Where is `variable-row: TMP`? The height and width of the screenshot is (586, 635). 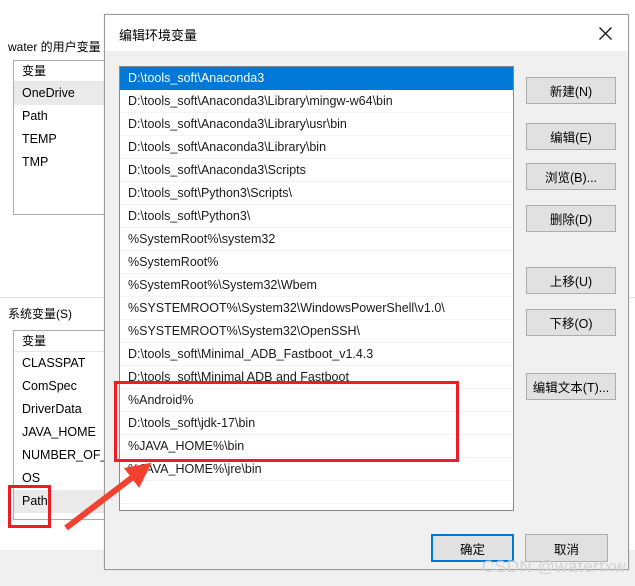
variable-row: TMP is located at coordinates (61, 162).